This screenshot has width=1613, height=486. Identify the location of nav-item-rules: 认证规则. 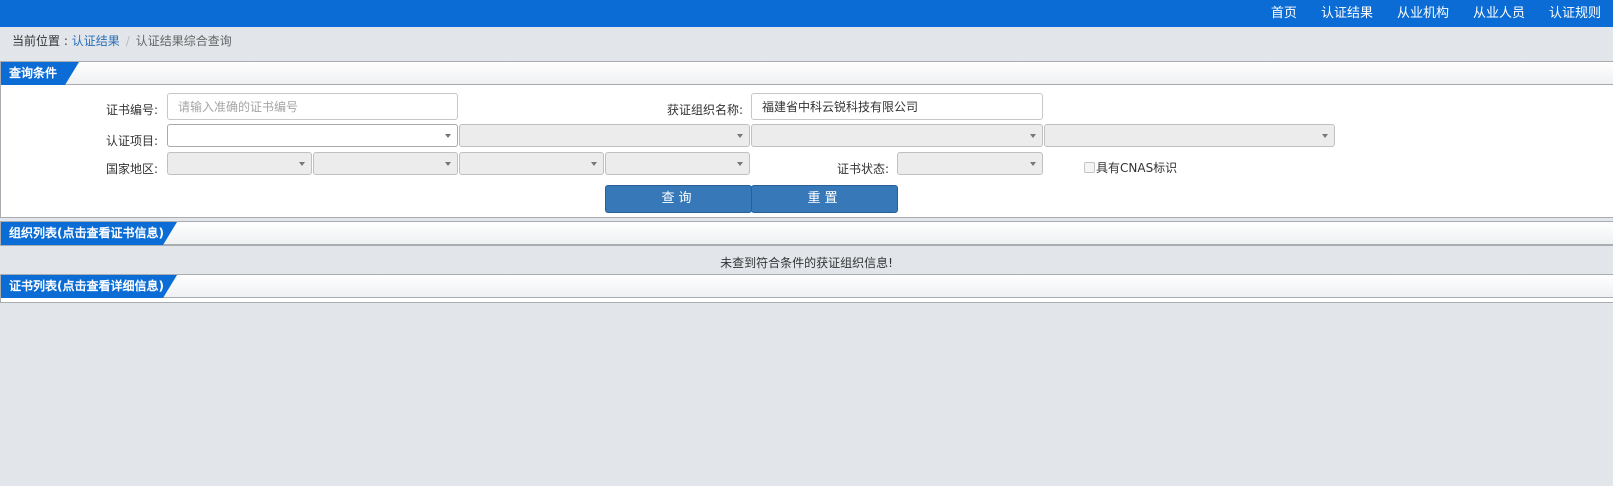
(1575, 13).